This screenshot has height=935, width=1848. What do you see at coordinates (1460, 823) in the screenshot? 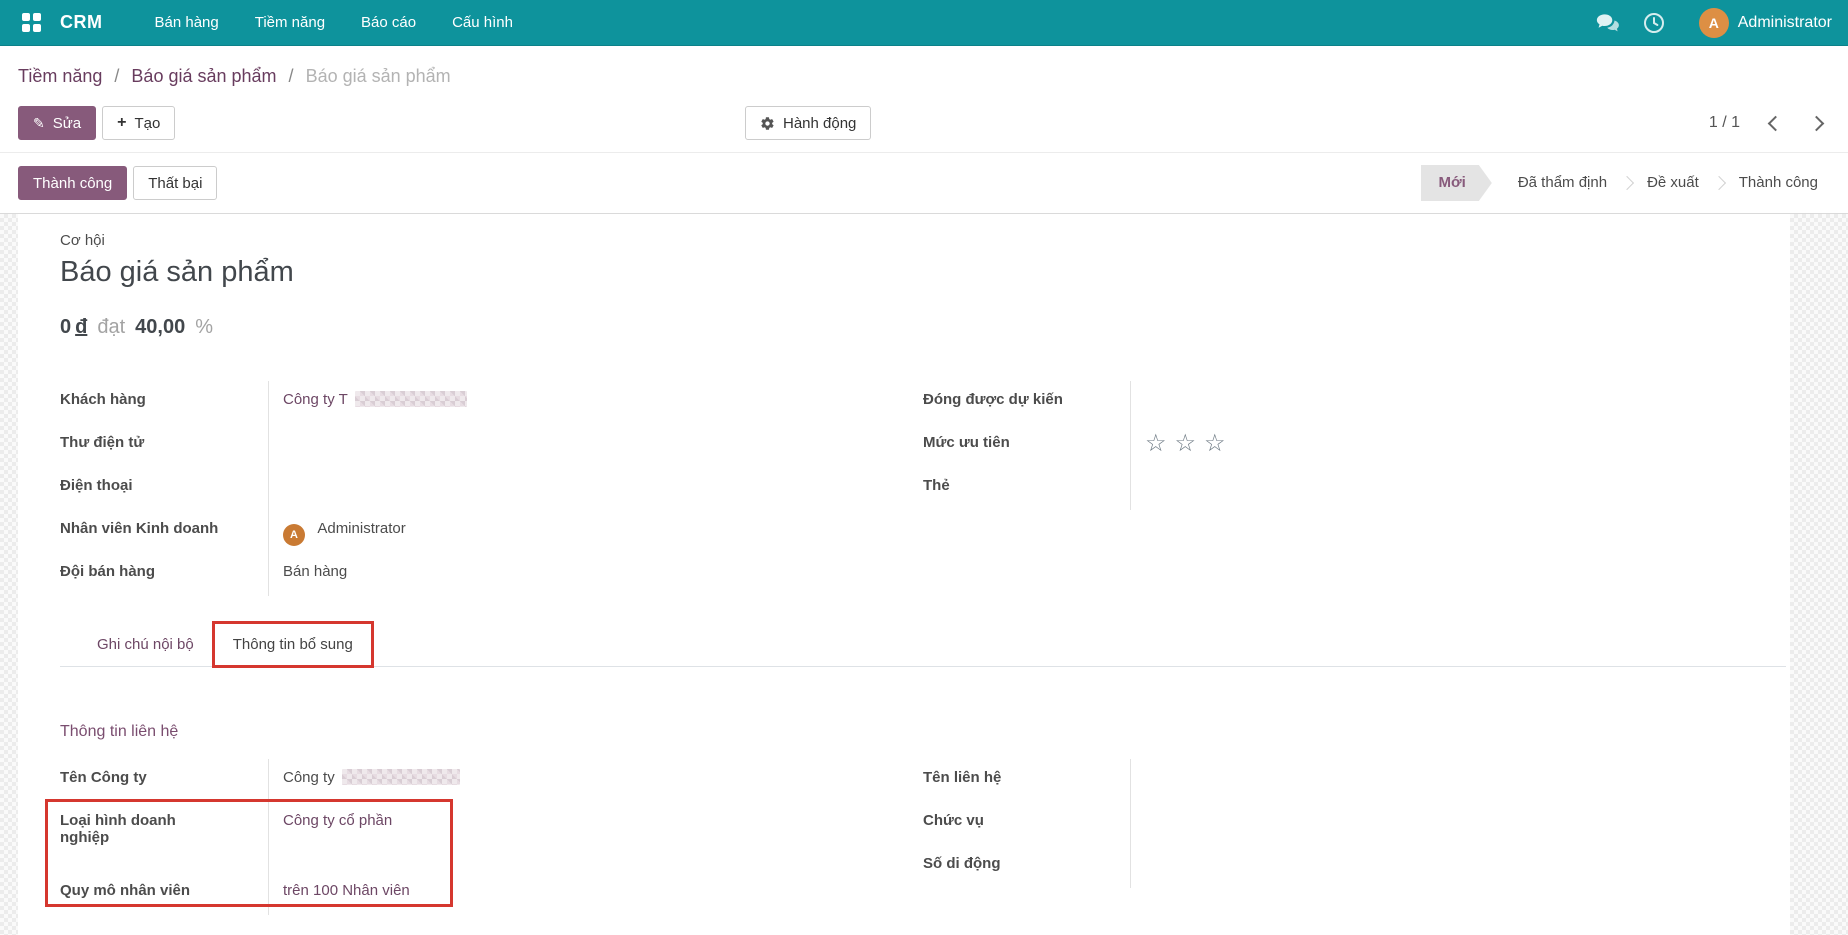
I see `field-value-job-position` at bounding box center [1460, 823].